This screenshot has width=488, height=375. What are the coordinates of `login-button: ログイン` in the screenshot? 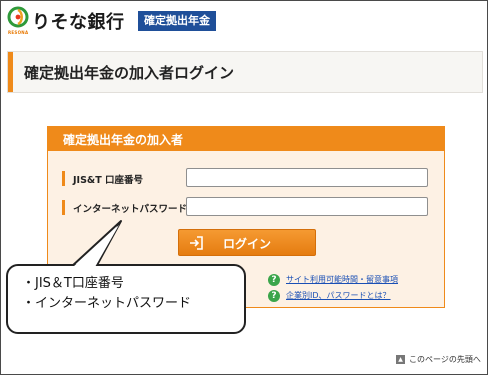 It's located at (247, 242).